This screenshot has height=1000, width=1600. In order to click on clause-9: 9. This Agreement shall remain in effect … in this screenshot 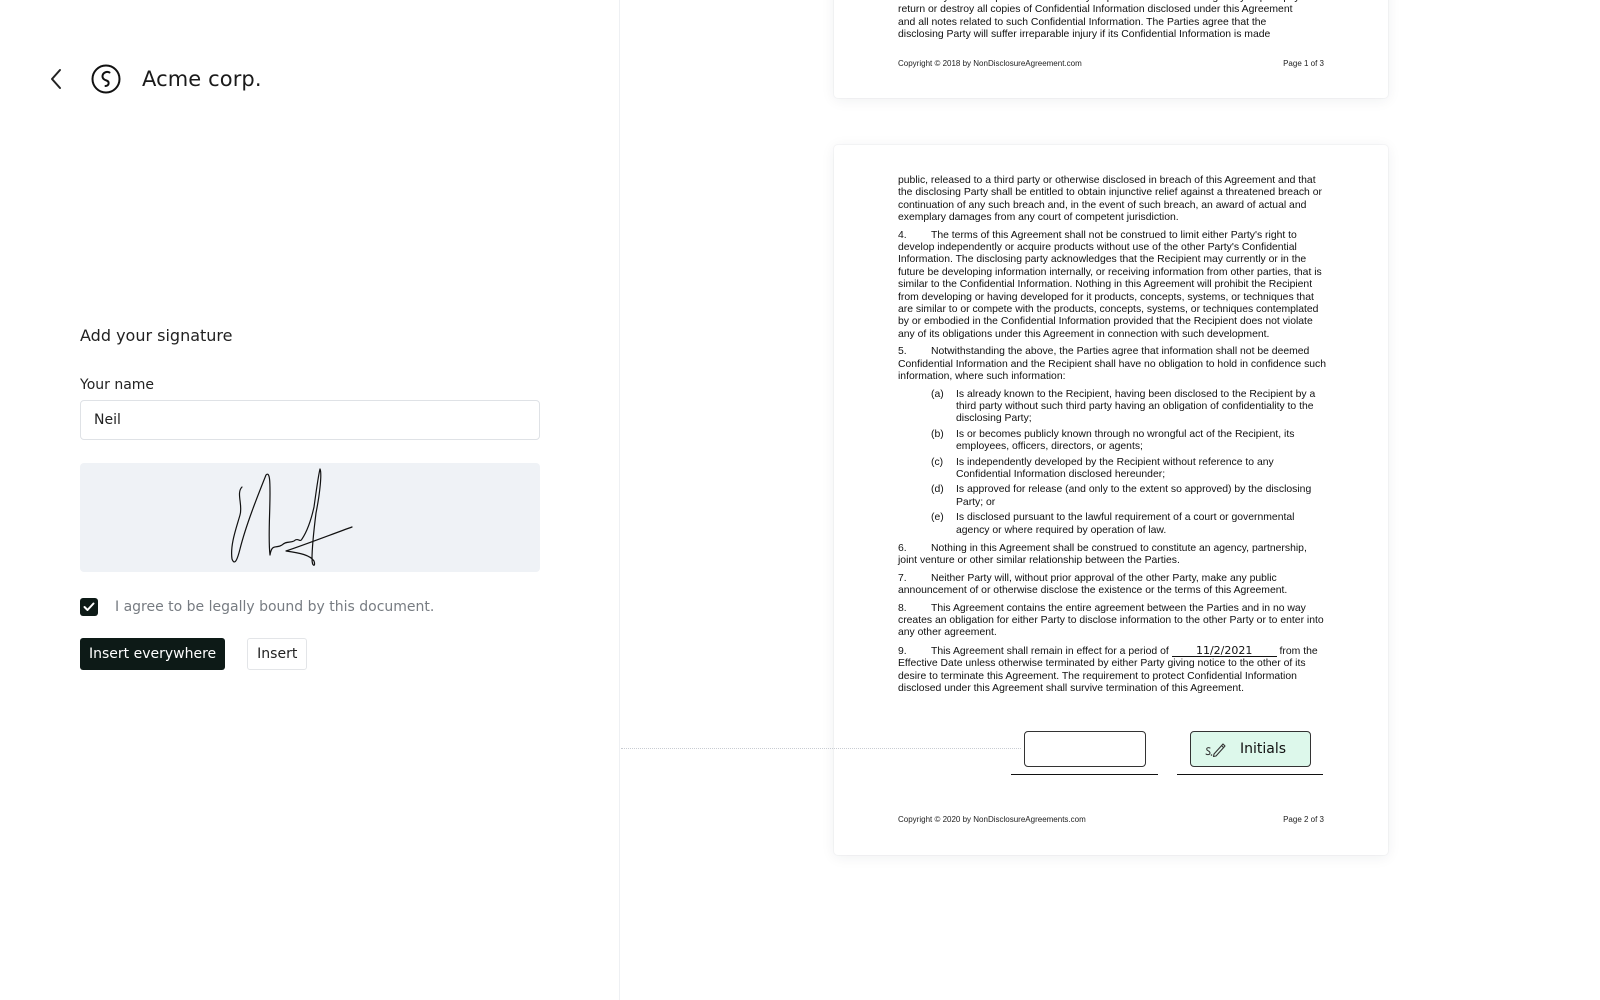, I will do `click(1113, 670)`.